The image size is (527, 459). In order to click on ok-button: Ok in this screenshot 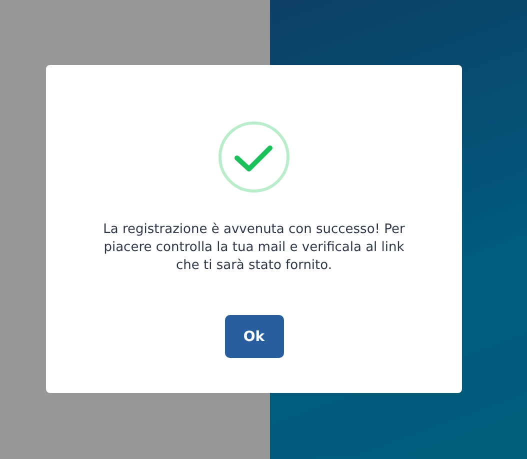, I will do `click(254, 336)`.